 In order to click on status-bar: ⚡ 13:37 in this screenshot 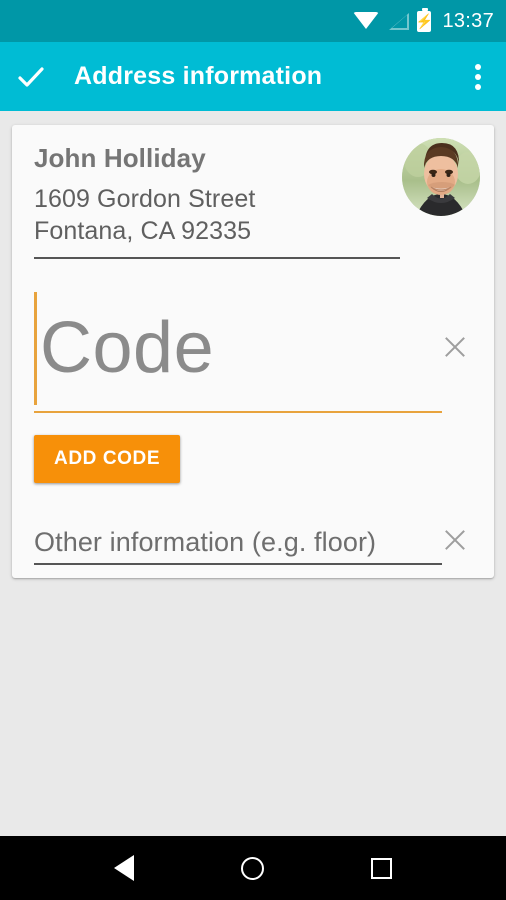, I will do `click(253, 21)`.